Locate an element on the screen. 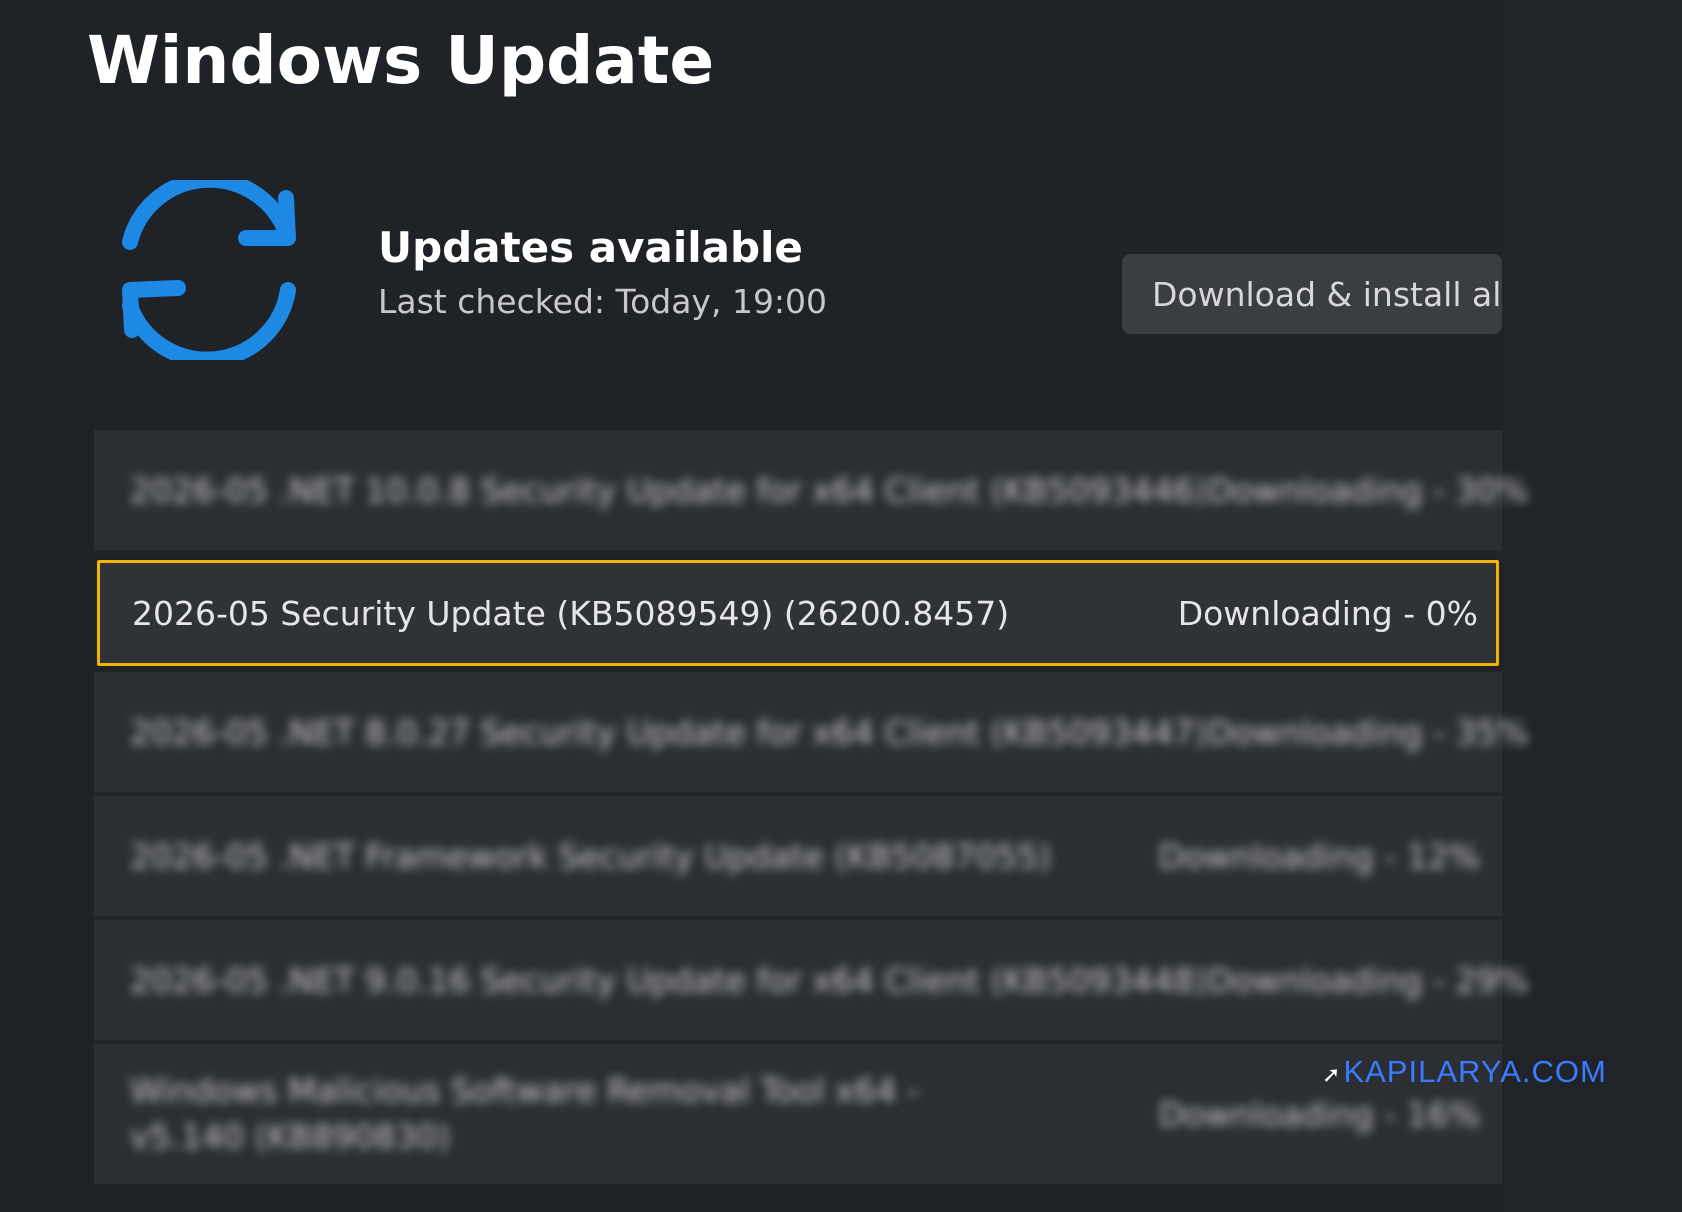 The image size is (1682, 1212). update-status: Downloading - 0% is located at coordinates (1327, 613).